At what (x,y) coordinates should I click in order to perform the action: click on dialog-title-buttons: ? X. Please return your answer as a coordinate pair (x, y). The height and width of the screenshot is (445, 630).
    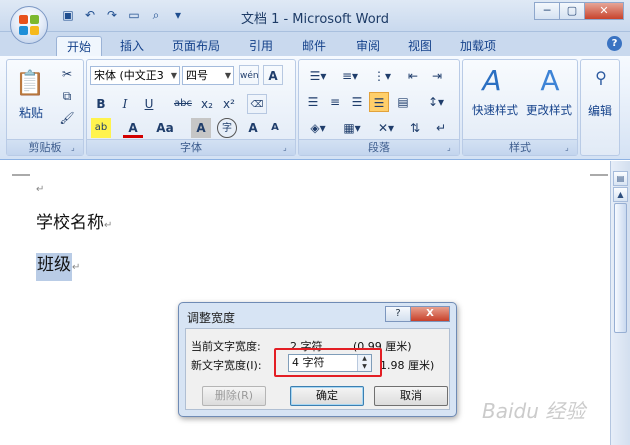
    Looking at the image, I should click on (417, 314).